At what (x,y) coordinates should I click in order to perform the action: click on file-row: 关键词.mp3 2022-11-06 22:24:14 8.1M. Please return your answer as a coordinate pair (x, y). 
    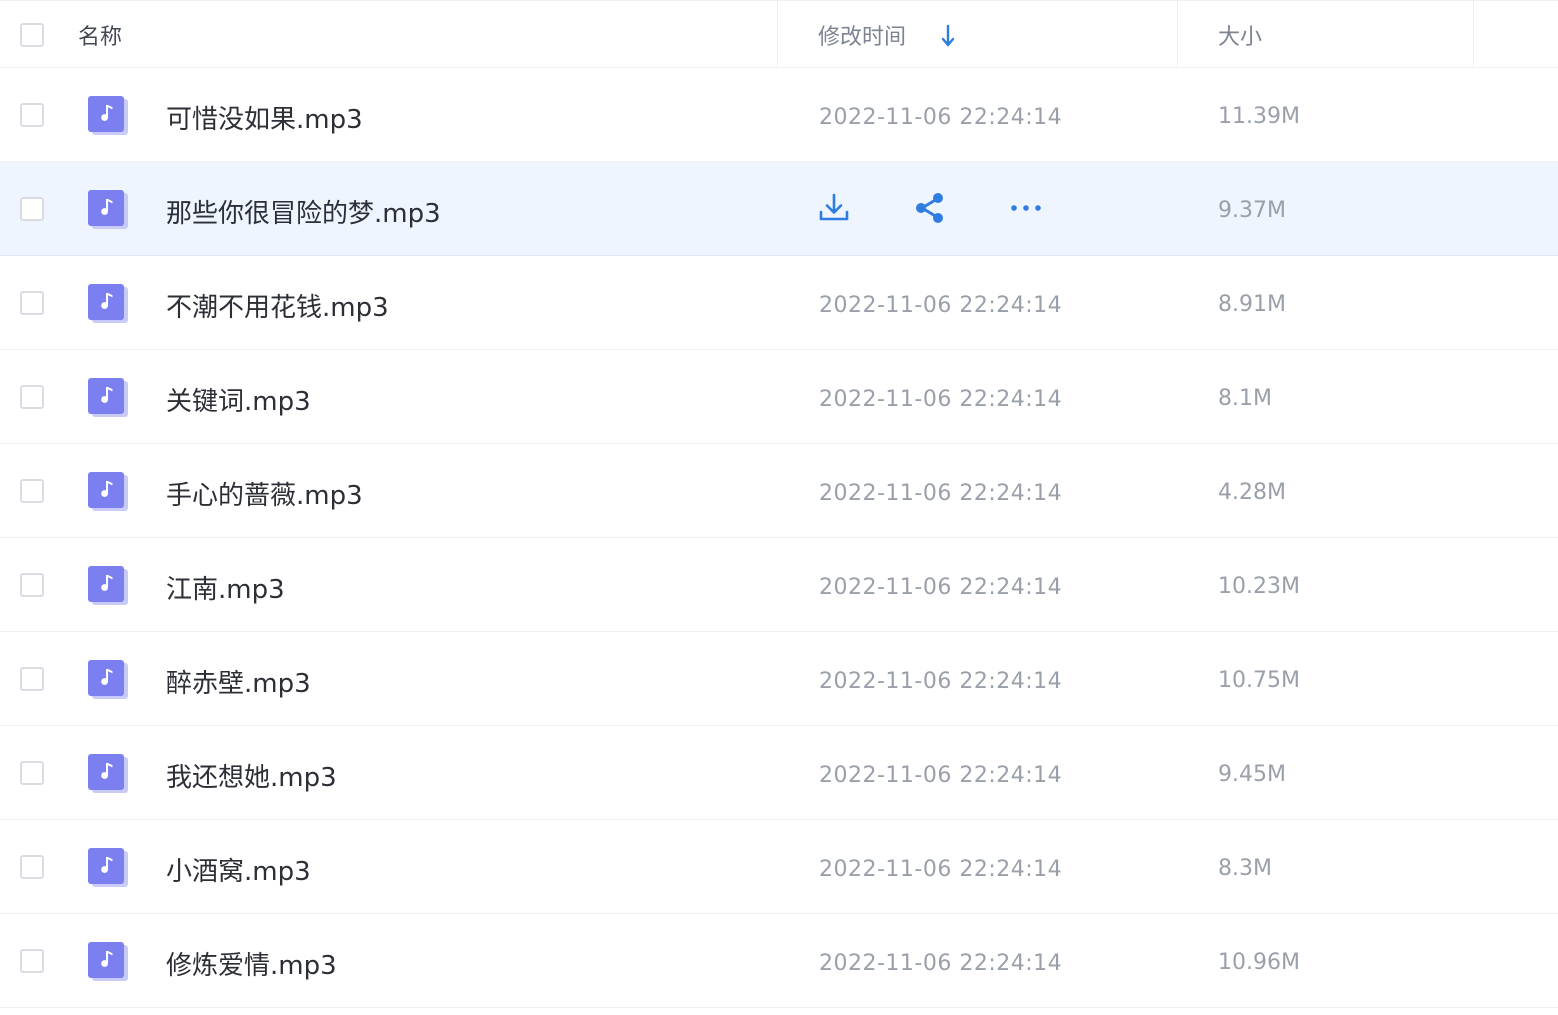
    Looking at the image, I should click on (779, 397).